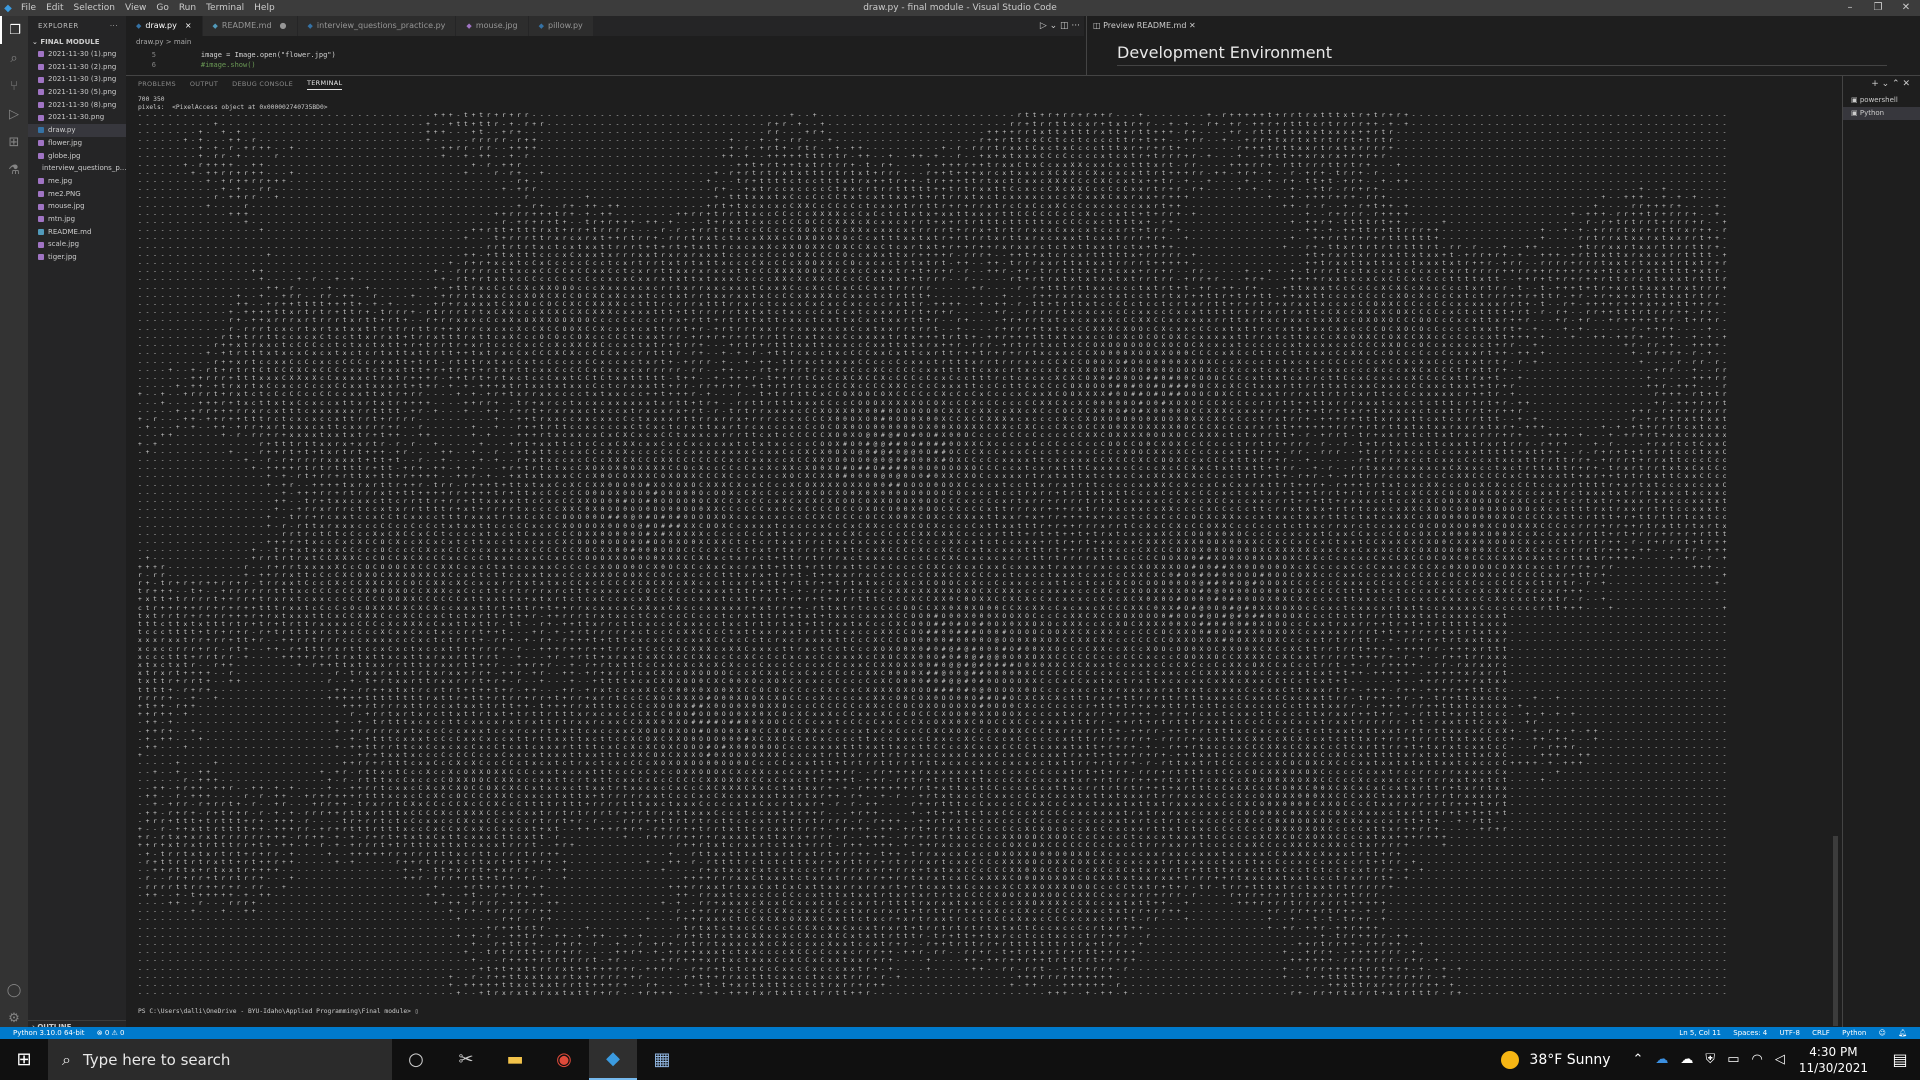 This screenshot has height=1080, width=1920. Describe the element at coordinates (250, 26) in the screenshot. I see `tab-readme-md: ◆ README.md ●` at that location.